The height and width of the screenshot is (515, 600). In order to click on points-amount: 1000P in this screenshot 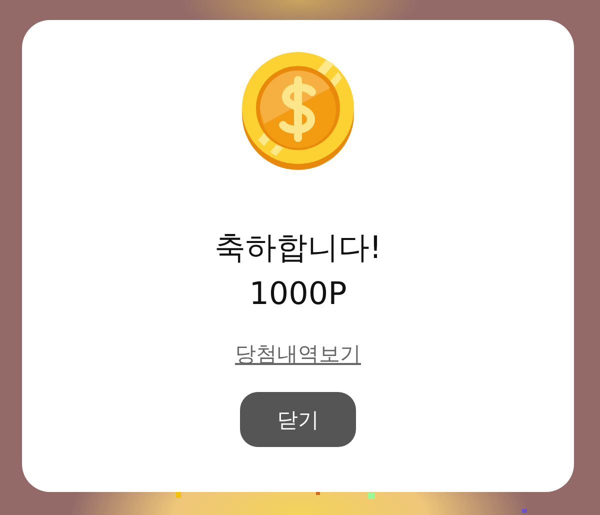, I will do `click(298, 294)`.